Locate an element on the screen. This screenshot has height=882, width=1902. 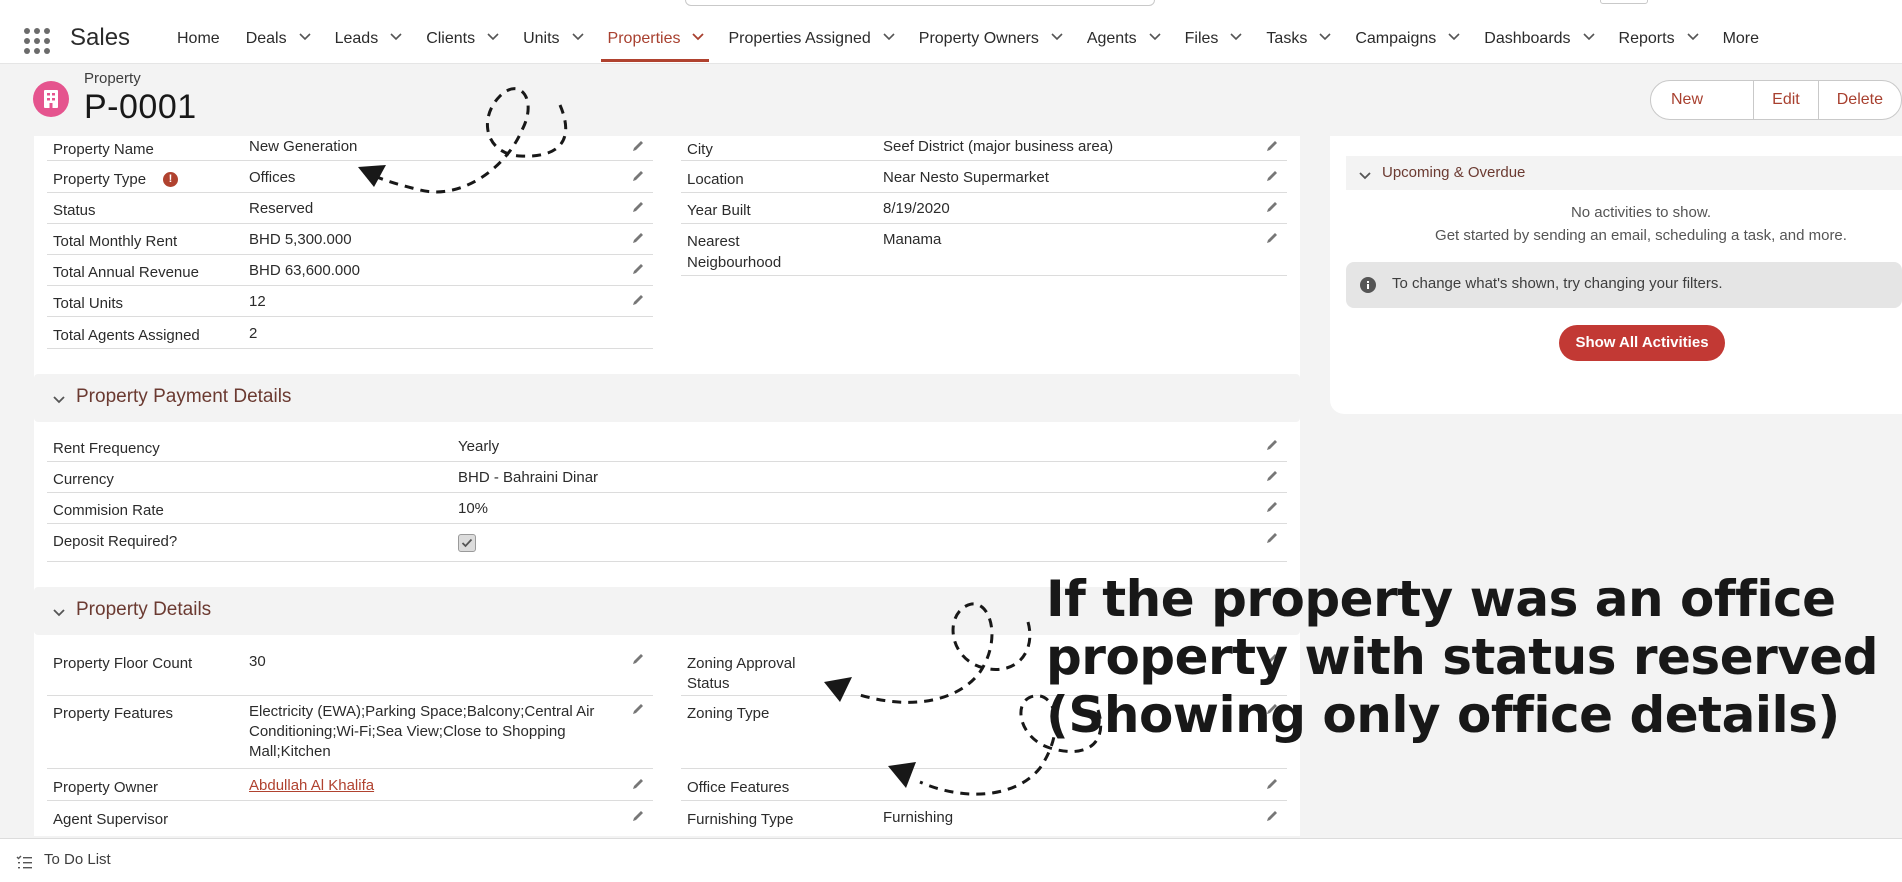
field-value: Offices is located at coordinates (272, 177).